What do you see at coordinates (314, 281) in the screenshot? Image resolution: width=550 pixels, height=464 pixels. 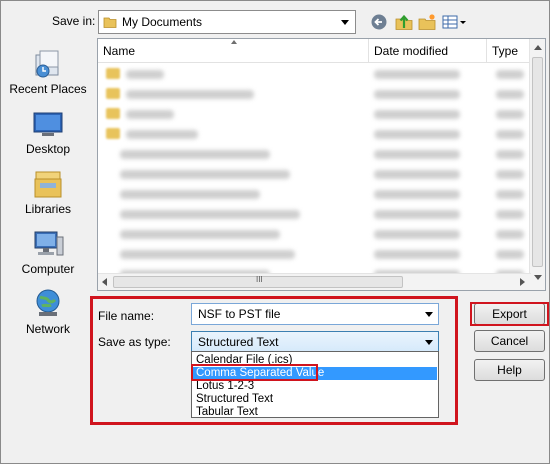 I see `horizontal-scrollbar: III` at bounding box center [314, 281].